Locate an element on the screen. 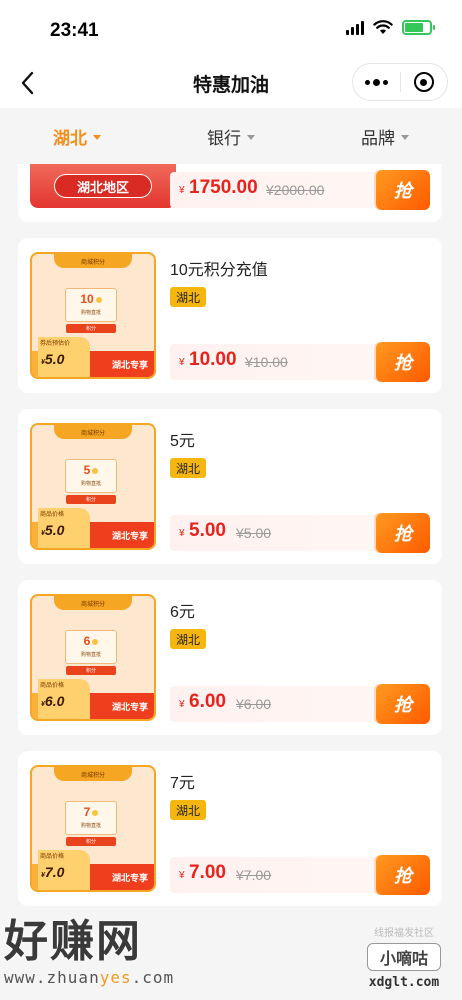 This screenshot has height=1000, width=462. status-time: 23:41 is located at coordinates (74, 30).